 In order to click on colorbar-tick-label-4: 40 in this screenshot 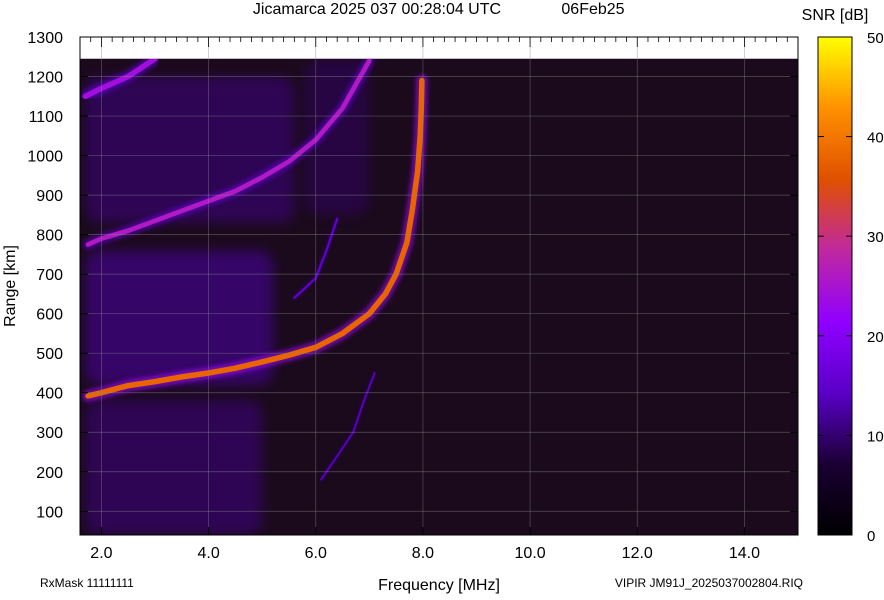, I will do `click(875, 138)`.